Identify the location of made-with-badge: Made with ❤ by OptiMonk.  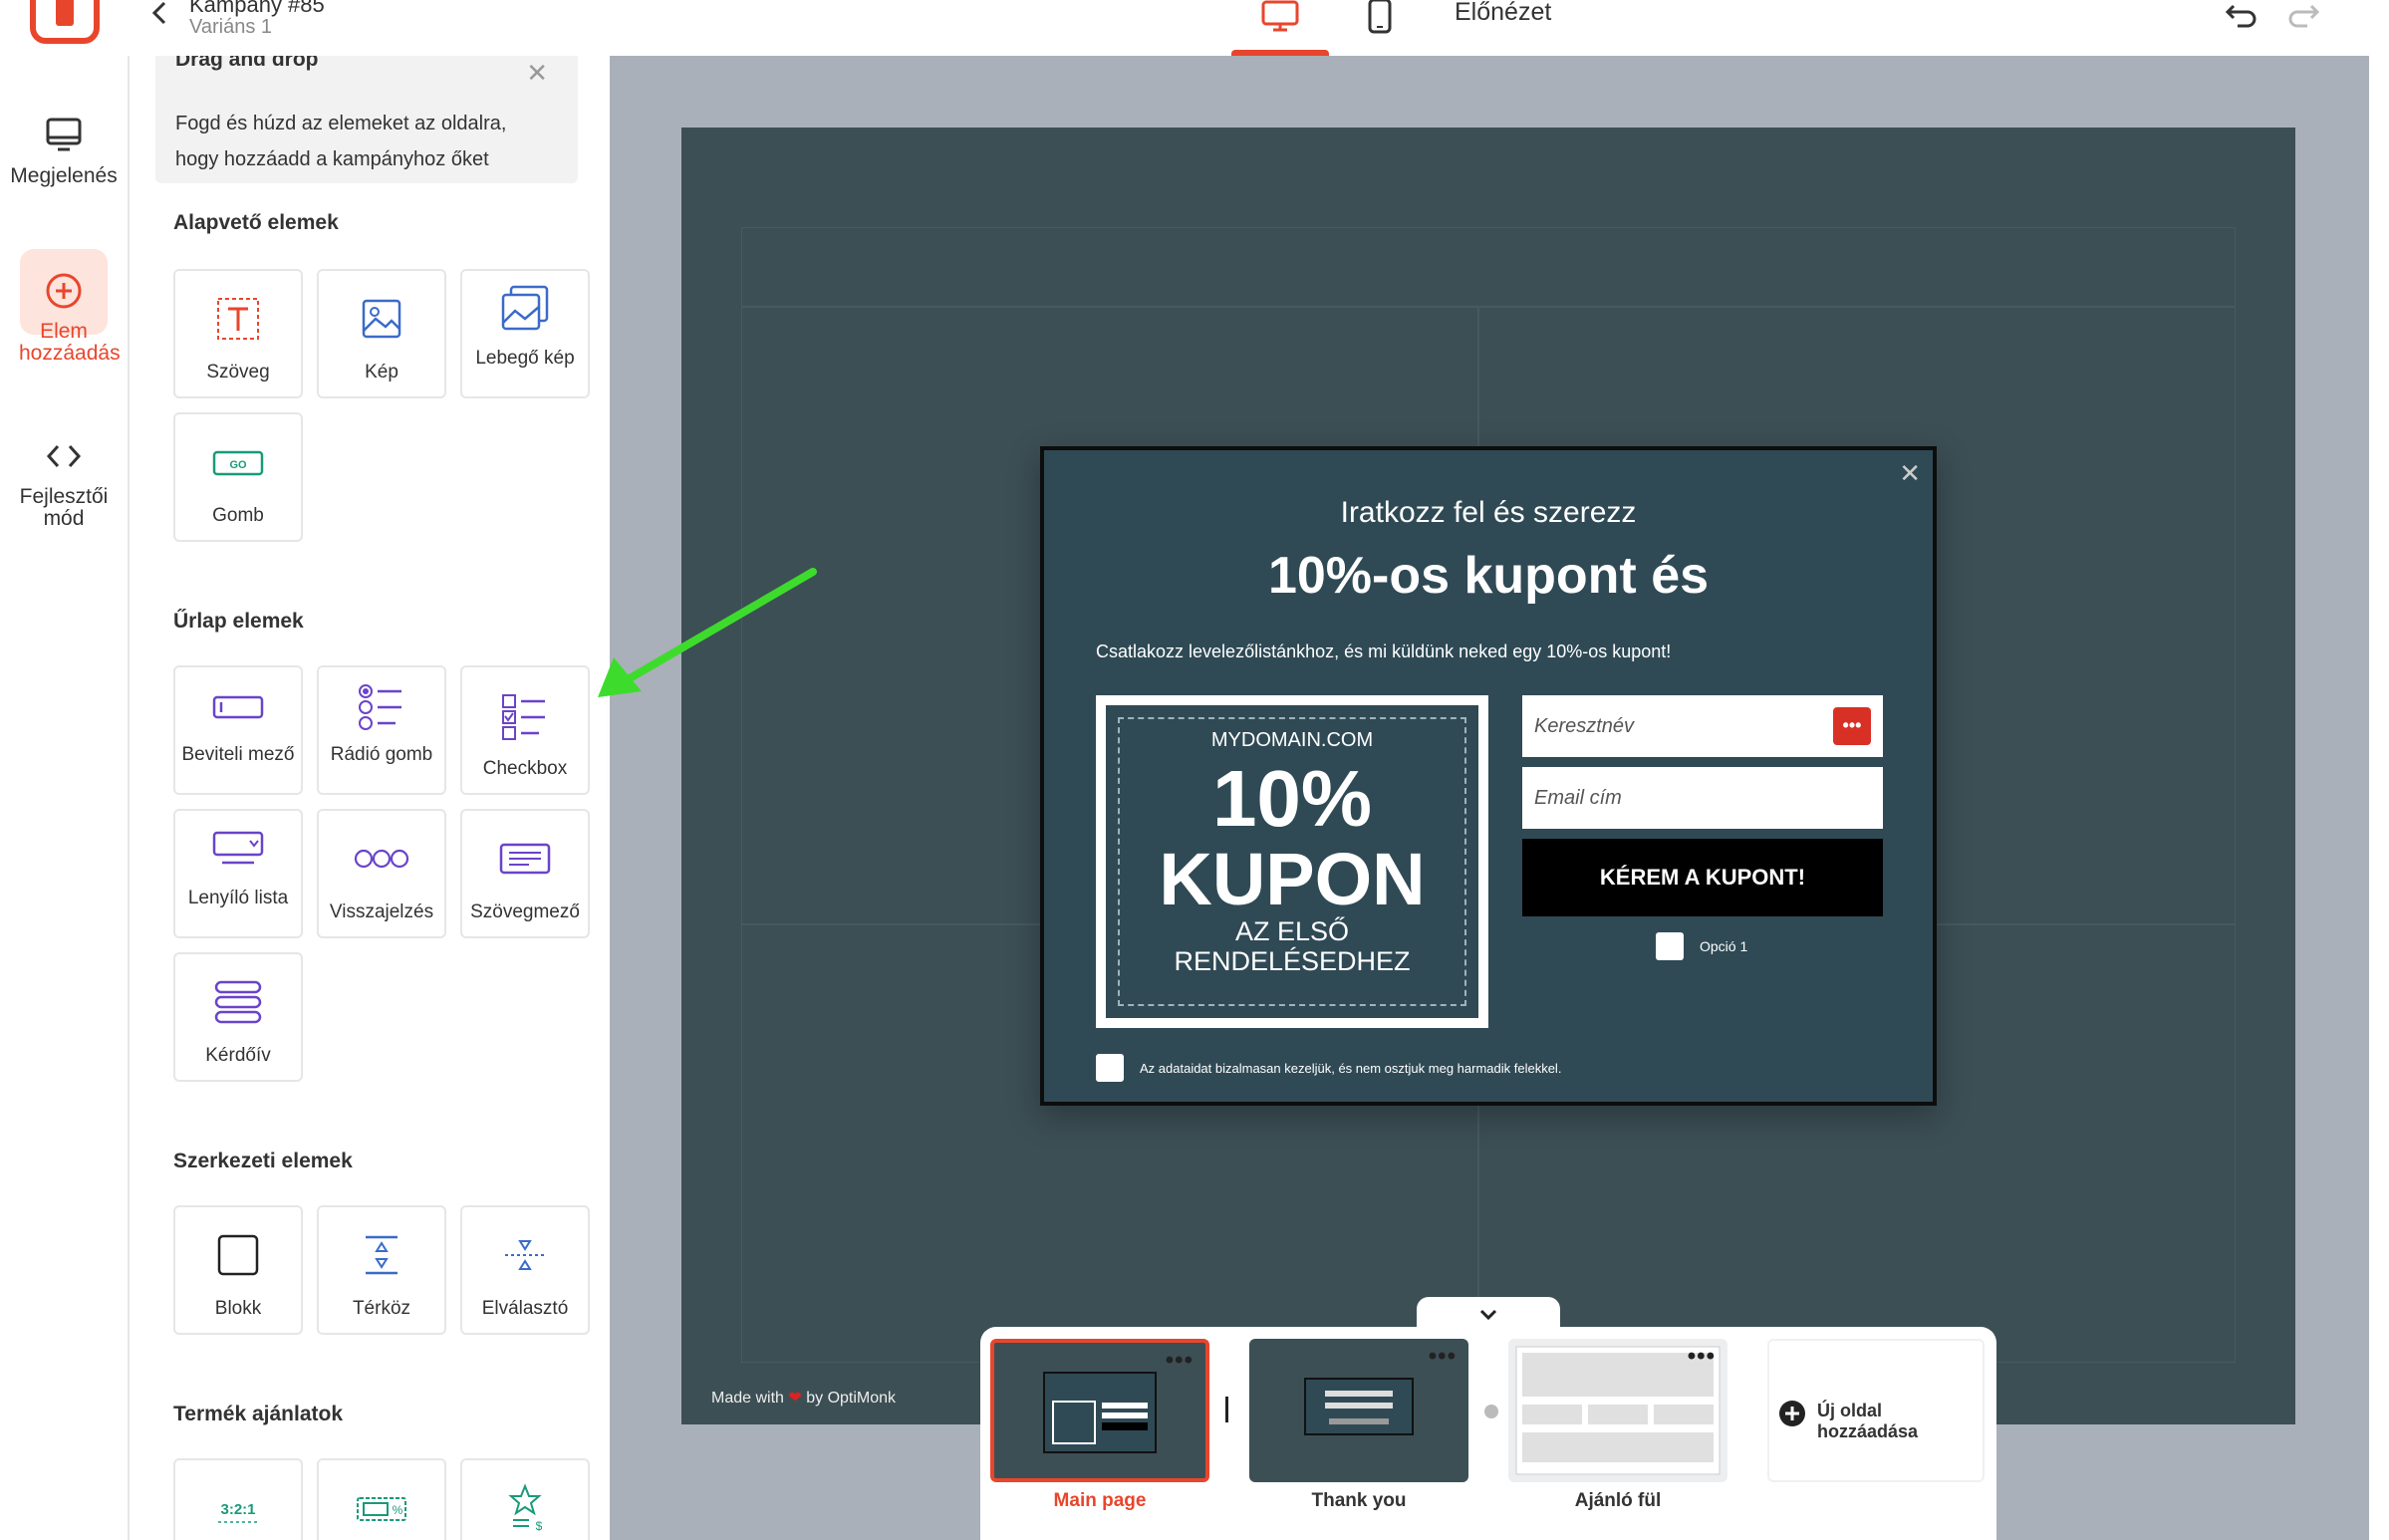
(803, 1398).